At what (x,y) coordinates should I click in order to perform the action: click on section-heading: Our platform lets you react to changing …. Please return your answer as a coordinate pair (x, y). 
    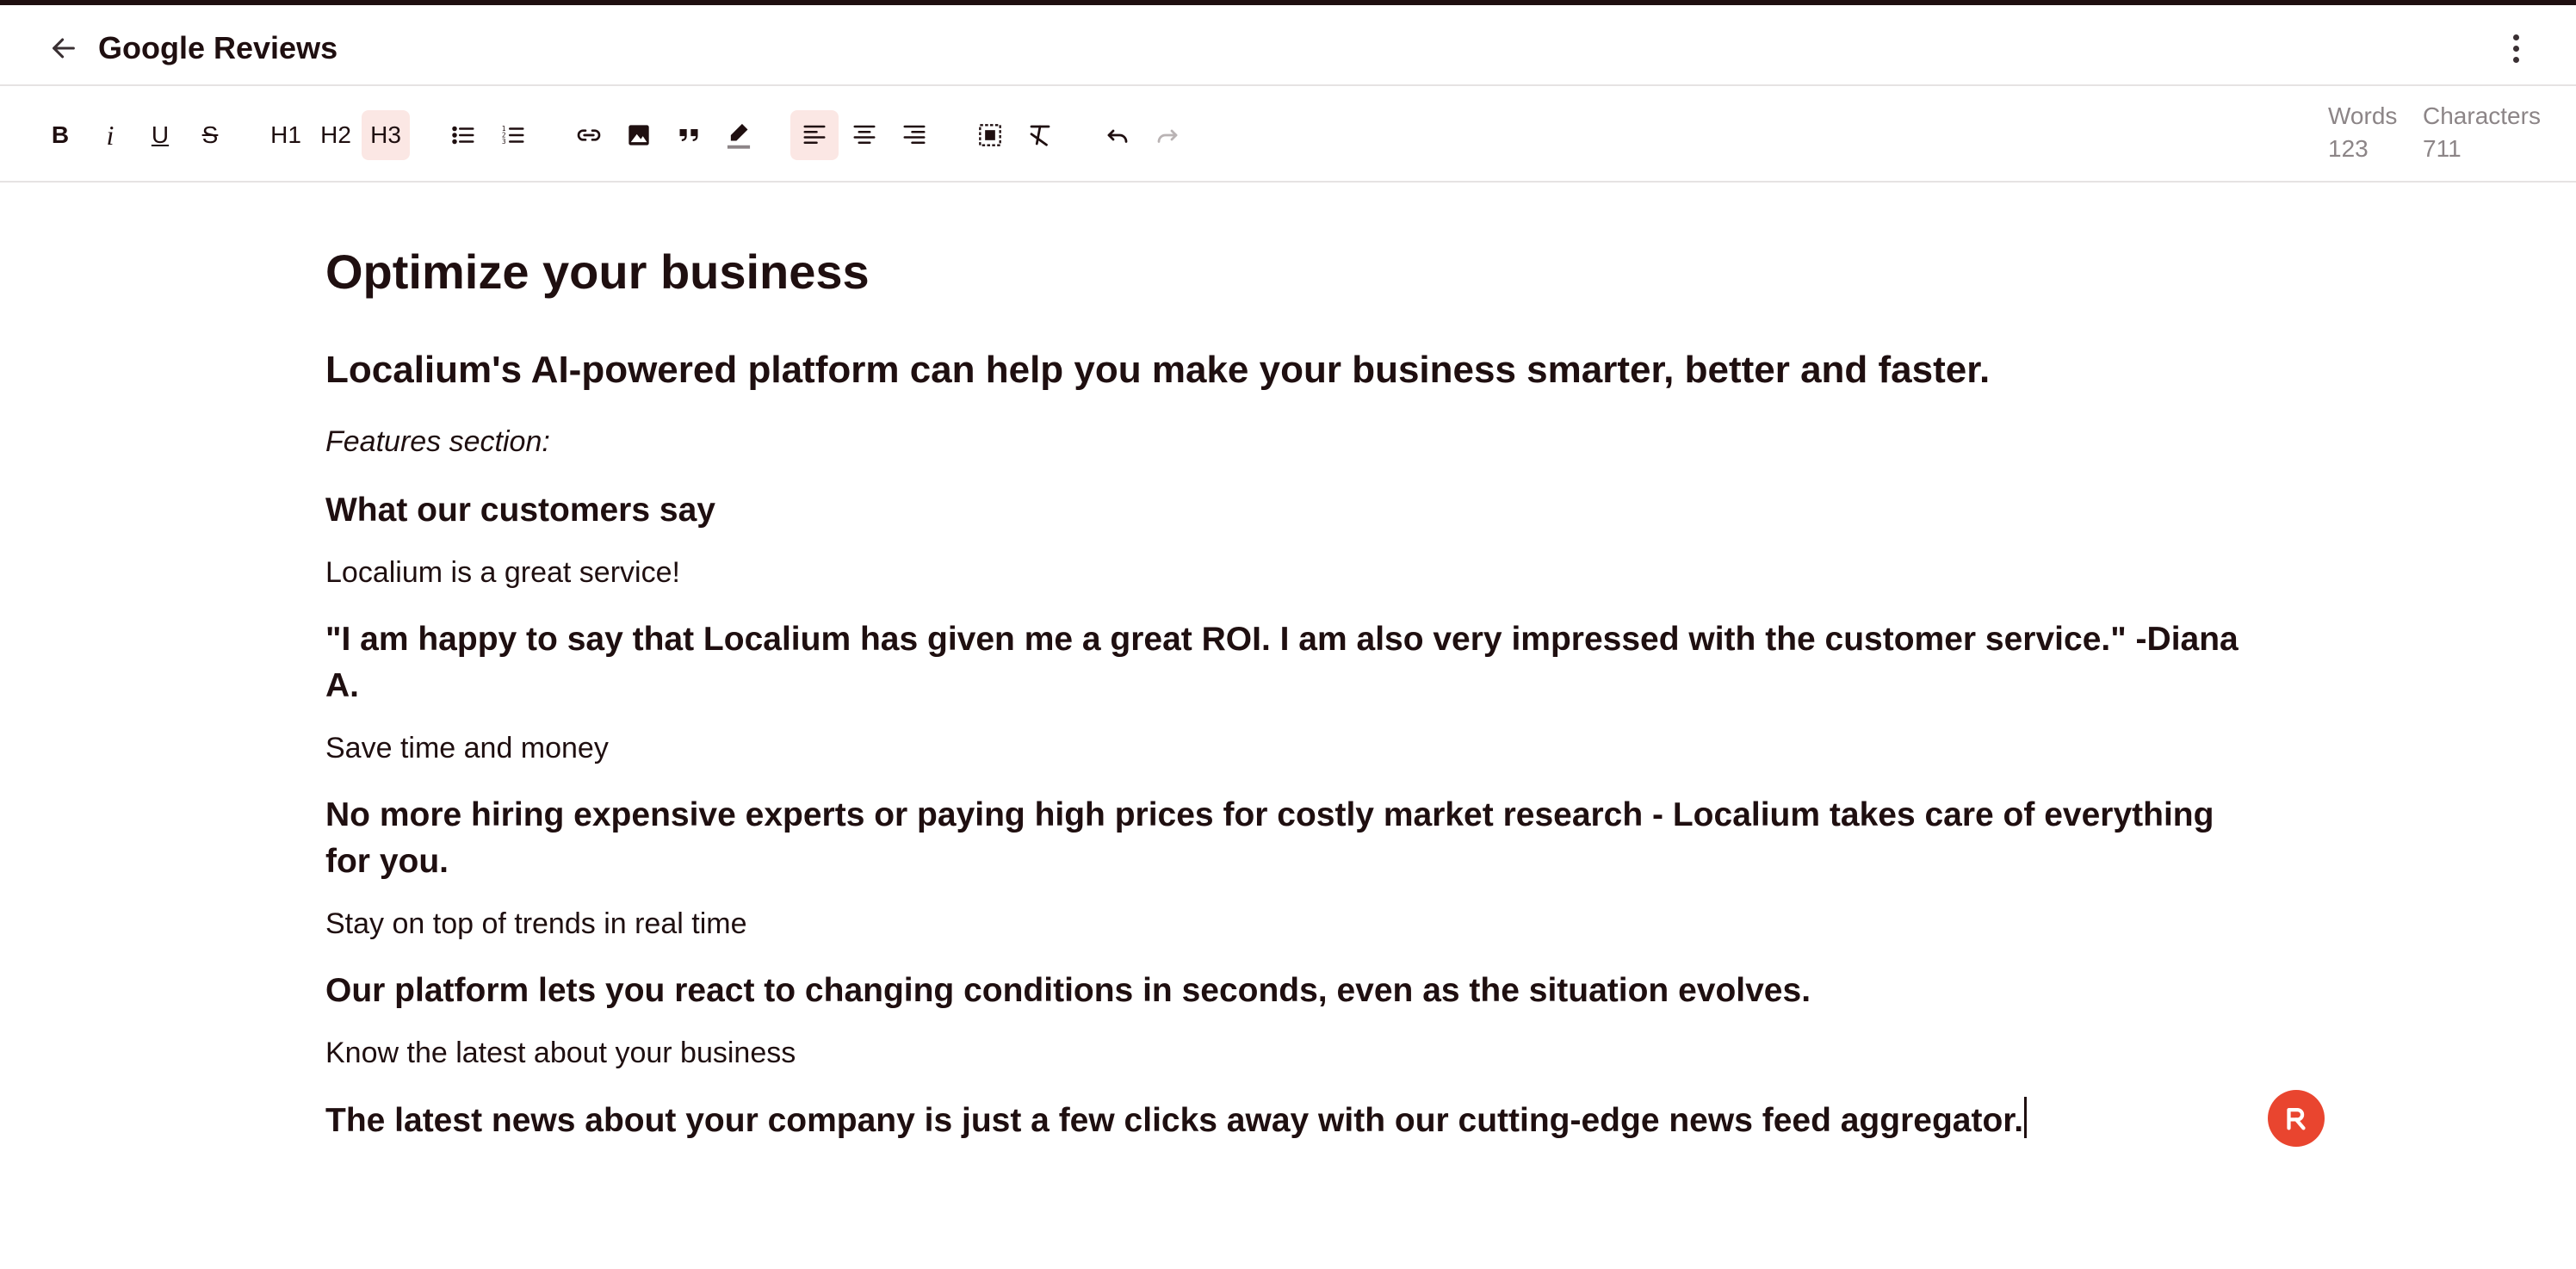
    Looking at the image, I should click on (1068, 990).